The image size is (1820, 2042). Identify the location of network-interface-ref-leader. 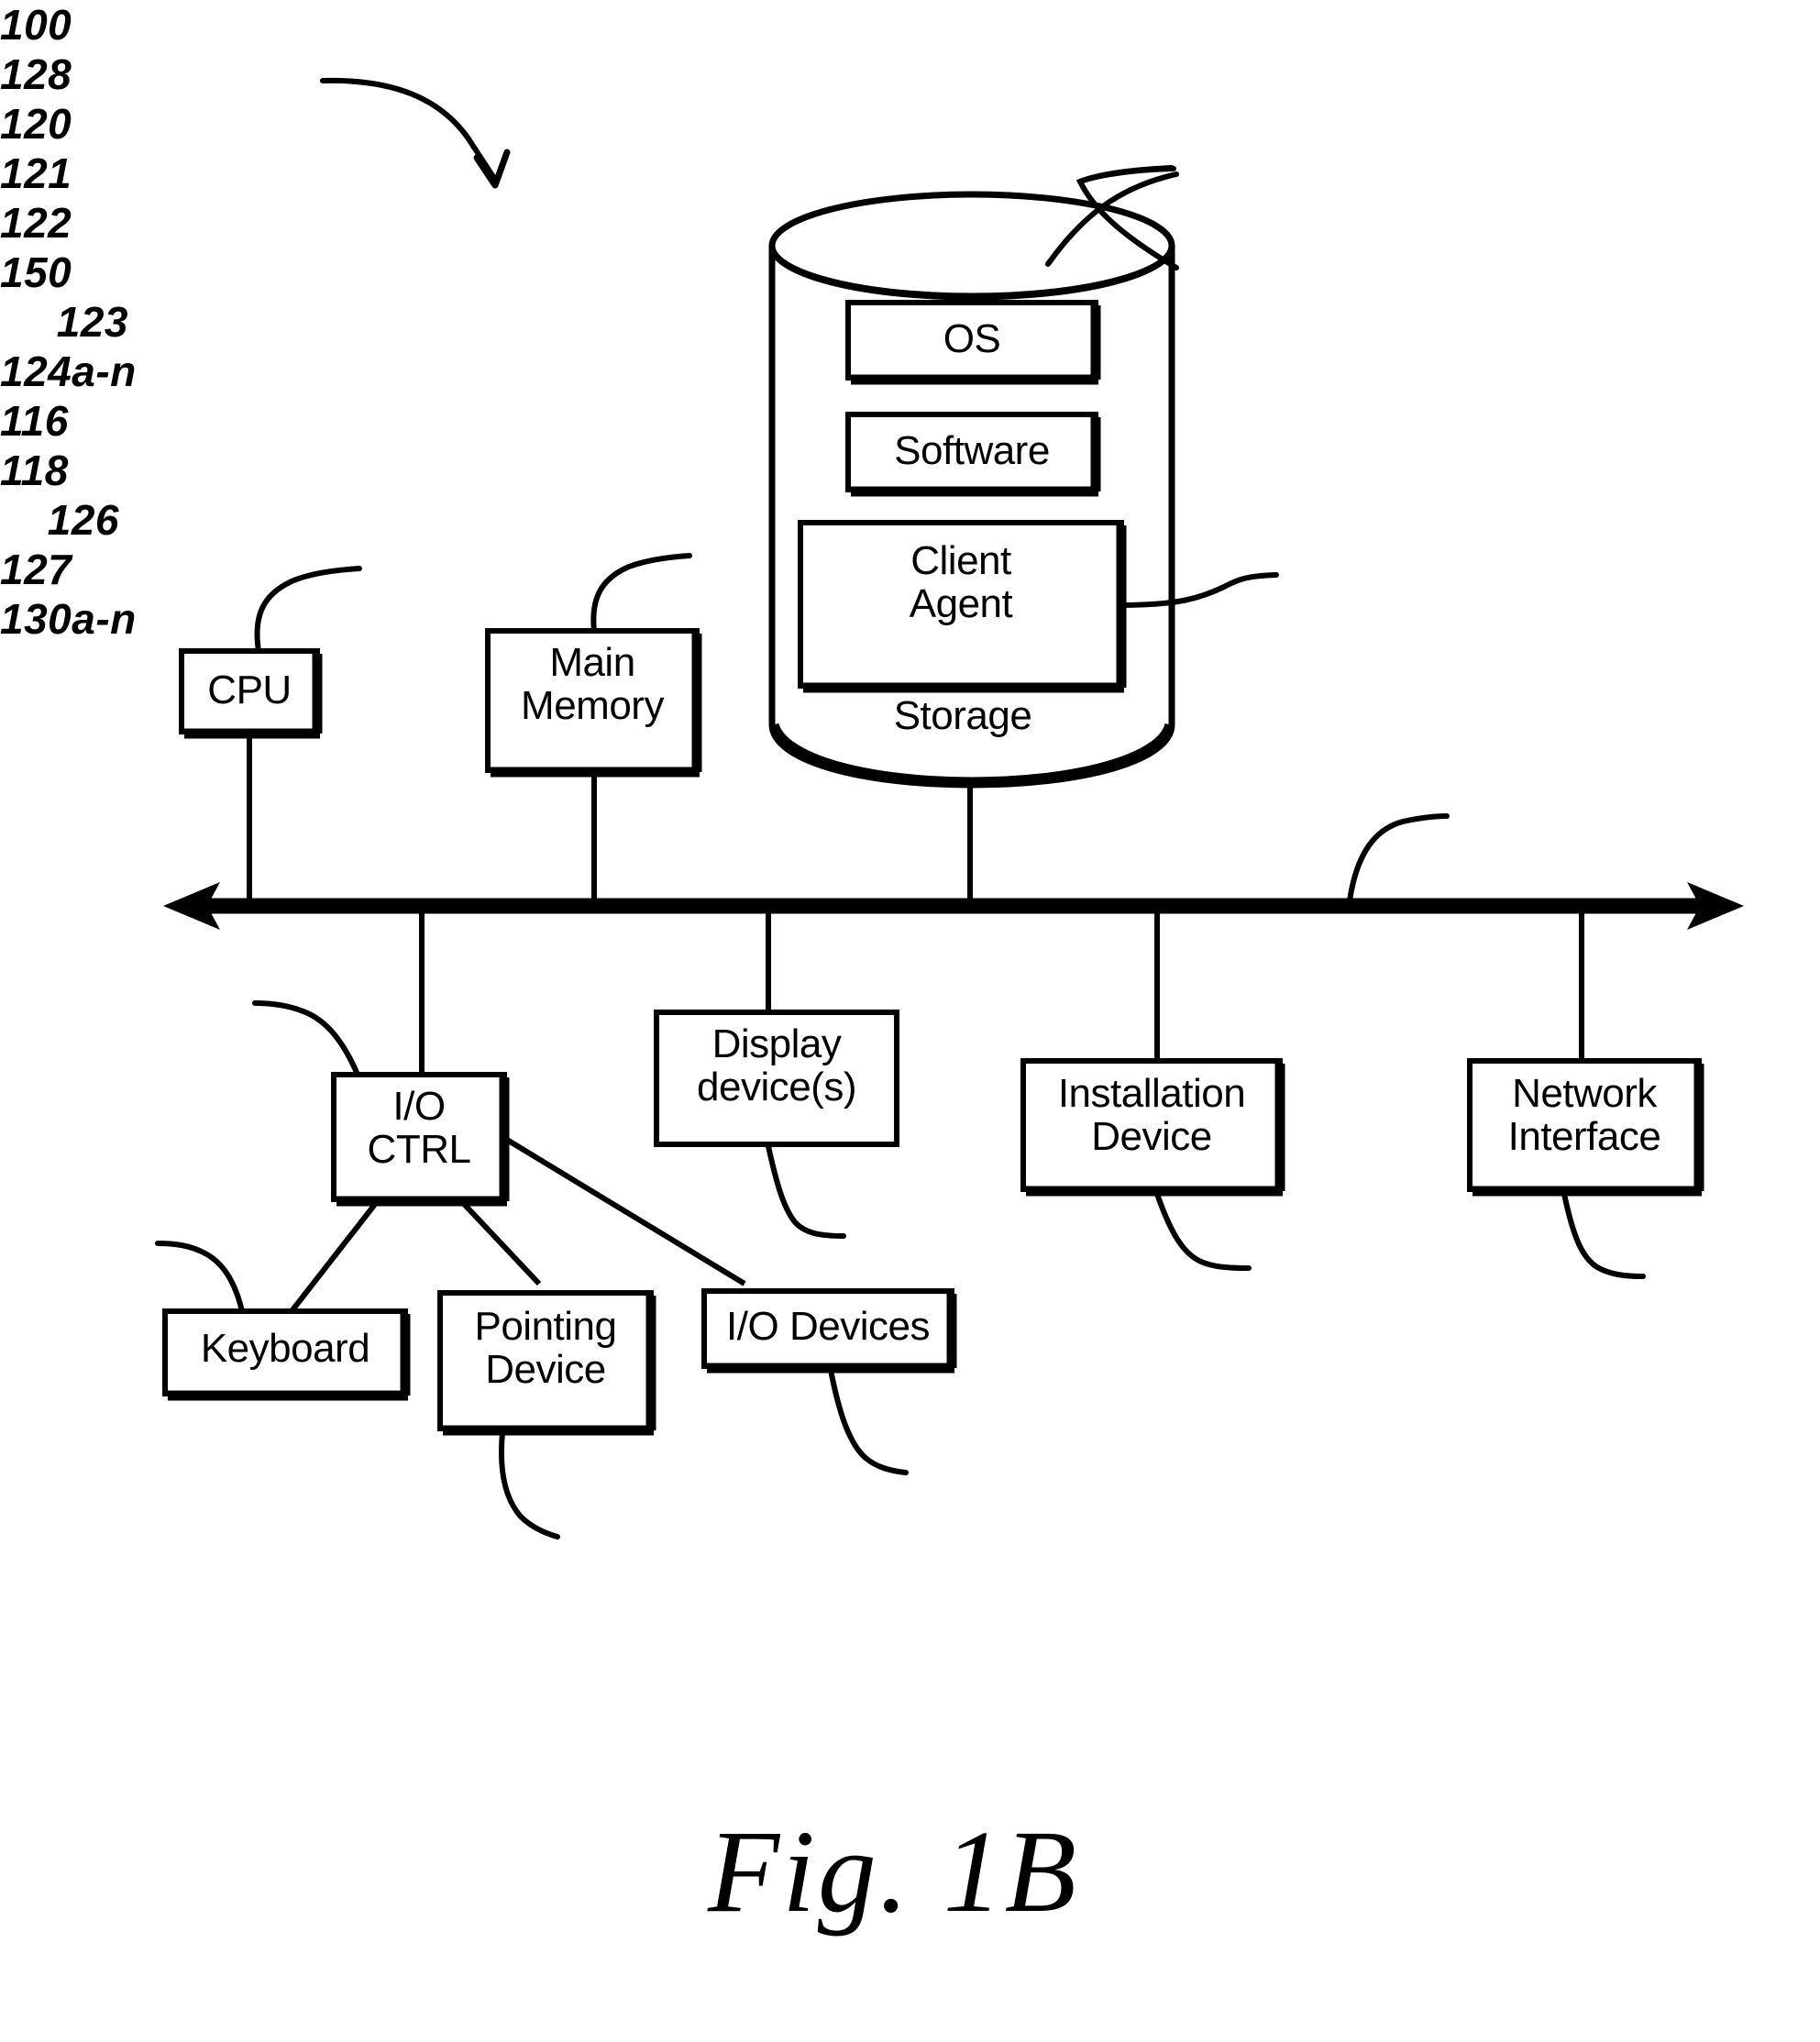
(1603, 1235).